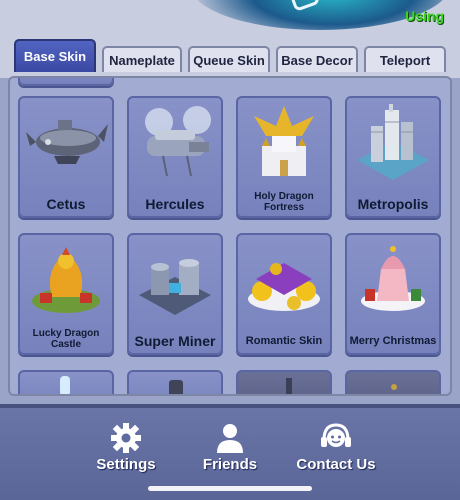 This screenshot has height=500, width=460. Describe the element at coordinates (405, 59) in the screenshot. I see `tab-teleport: Teleport` at that location.